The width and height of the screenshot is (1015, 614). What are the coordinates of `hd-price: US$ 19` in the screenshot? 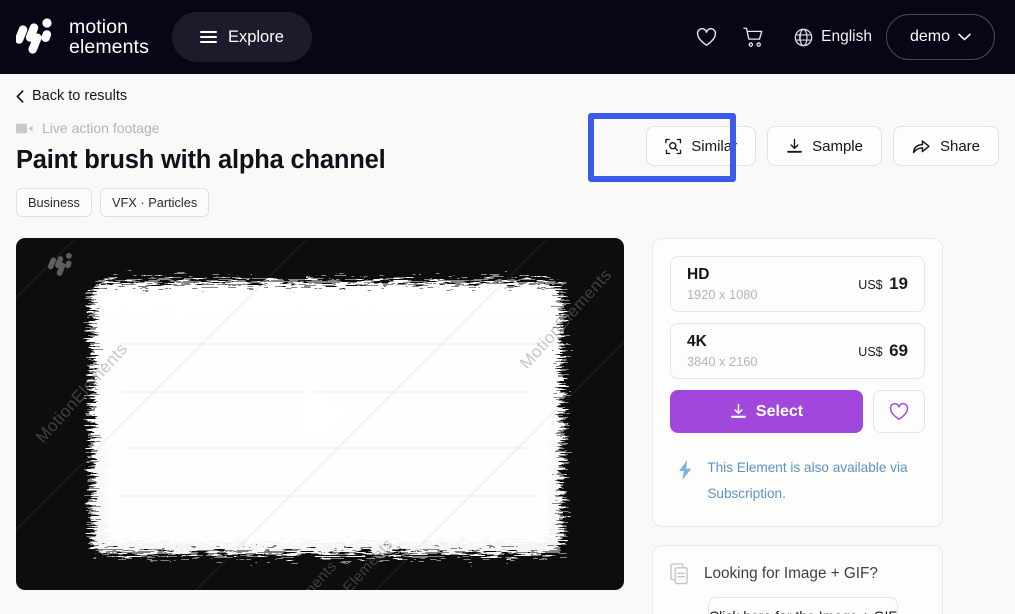 It's located at (883, 284).